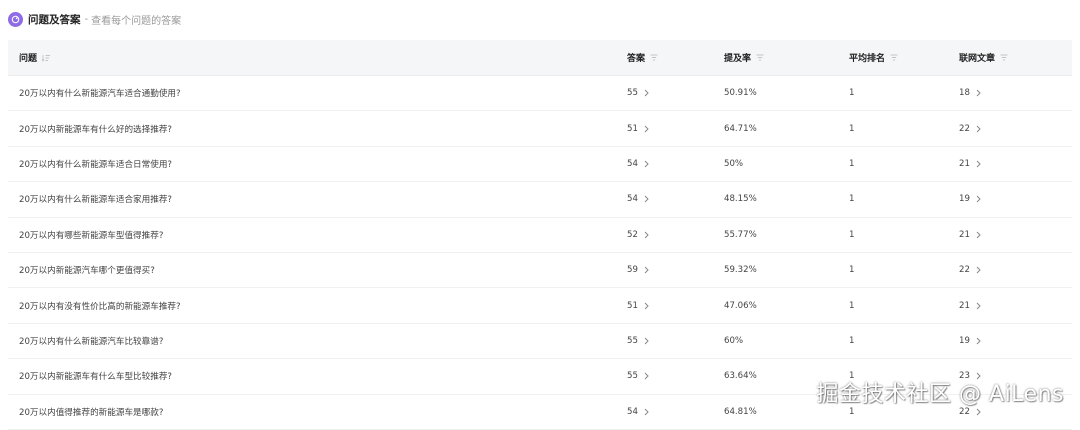  Describe the element at coordinates (317, 129) in the screenshot. I see `question-cell: 20万以内新能源车有什么好的选择推荐?` at that location.